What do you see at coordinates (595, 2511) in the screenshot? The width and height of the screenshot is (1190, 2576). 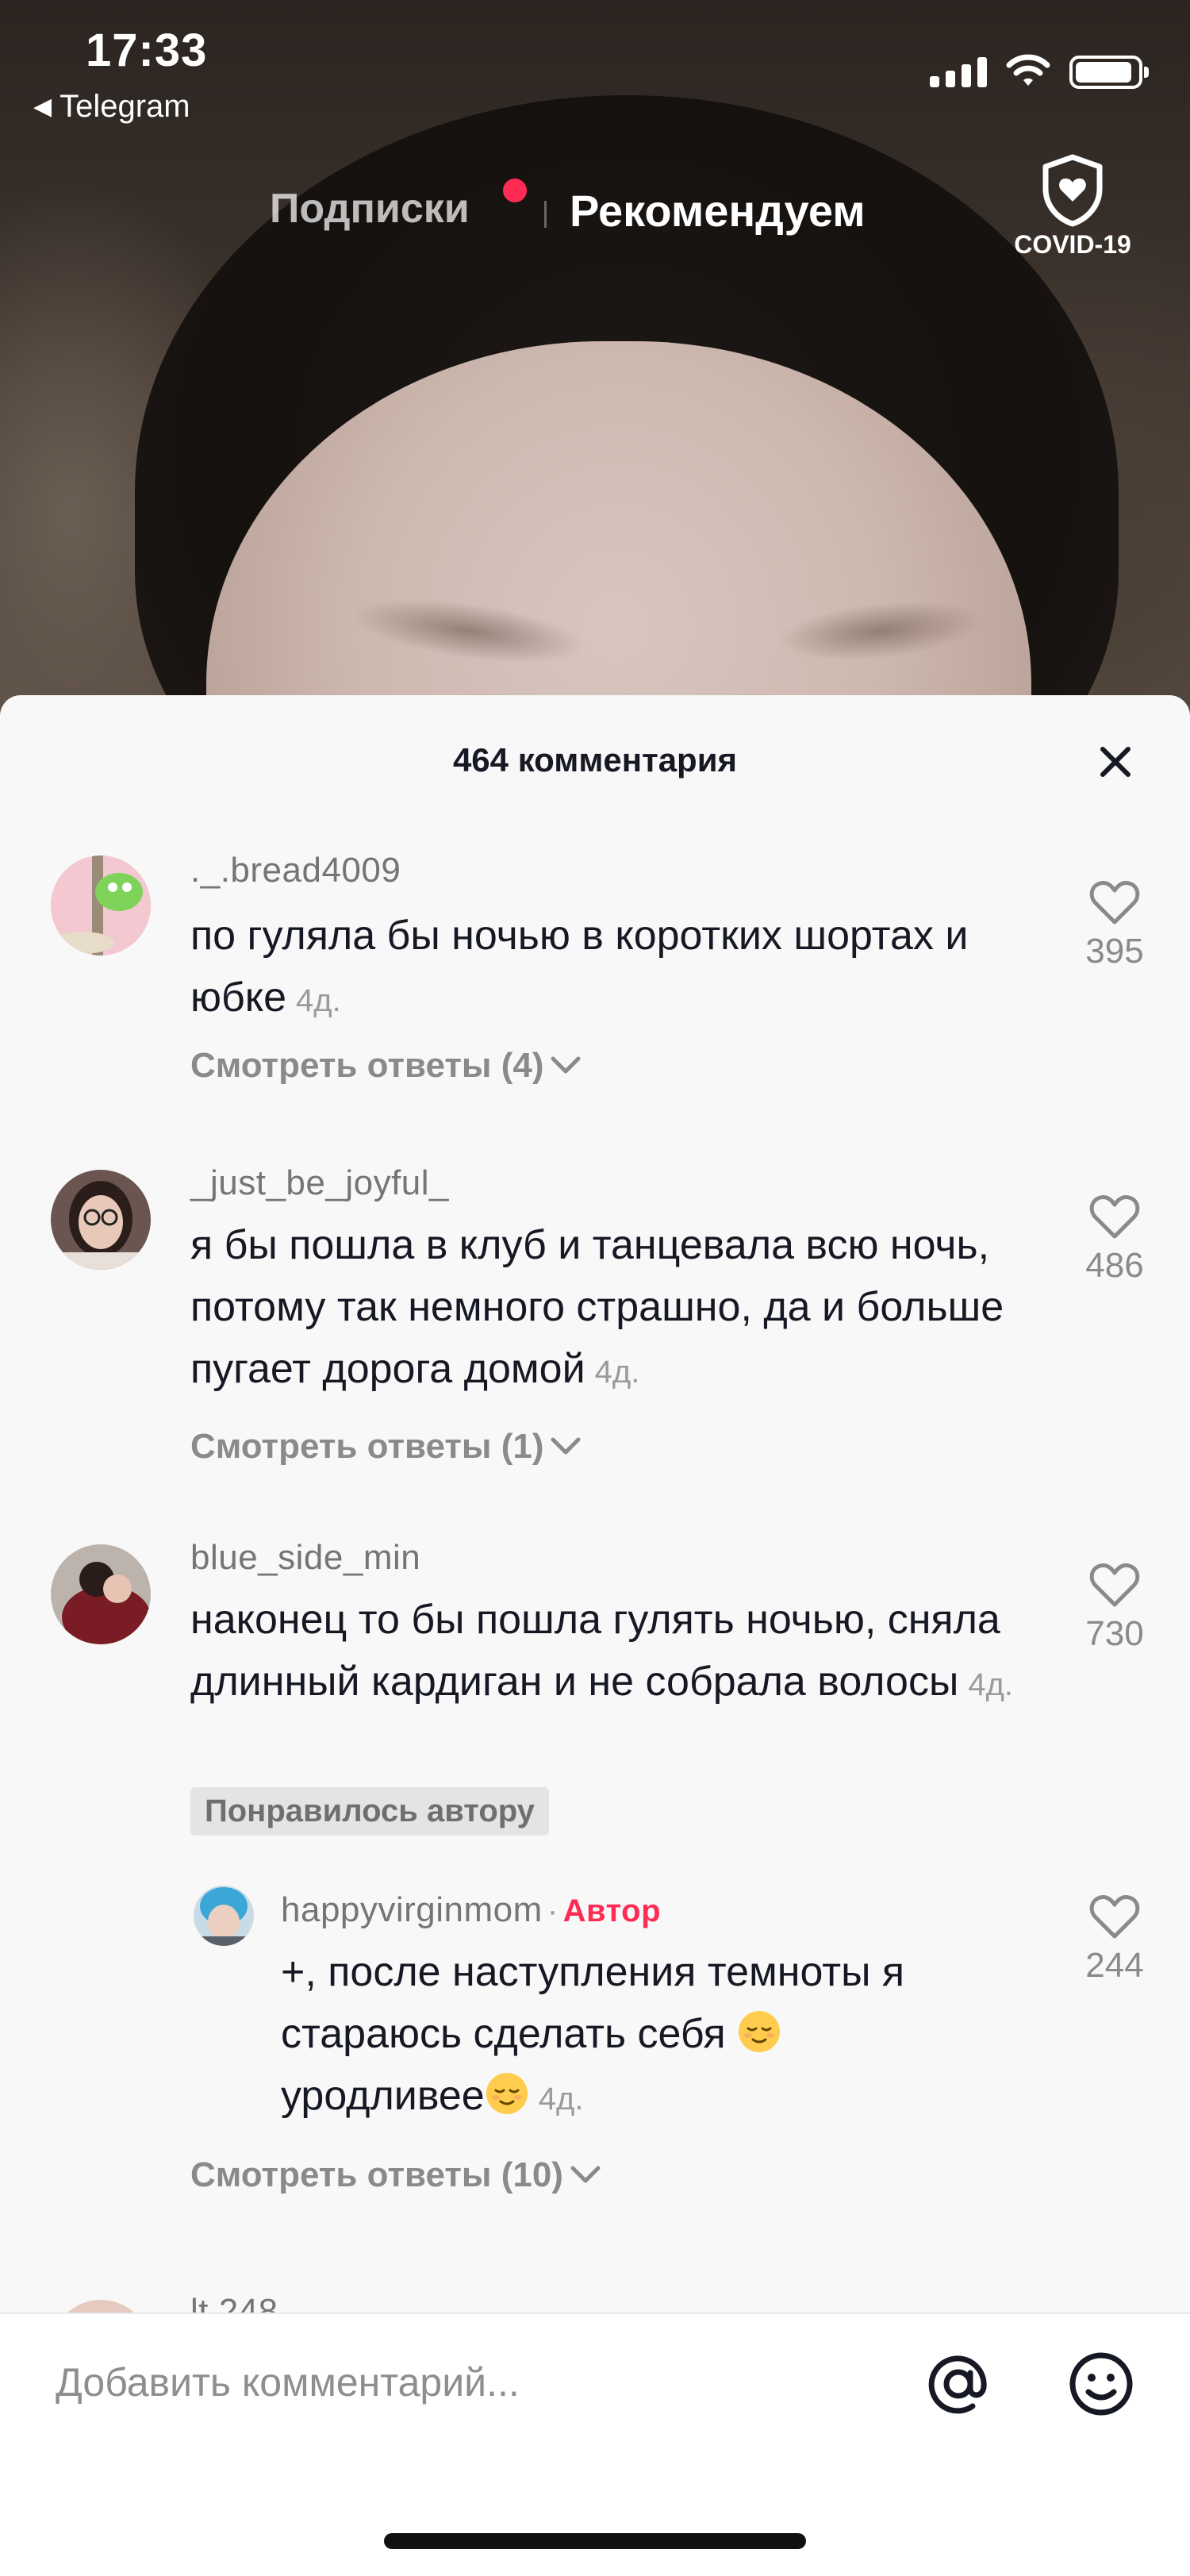 I see `home-indicator-area` at bounding box center [595, 2511].